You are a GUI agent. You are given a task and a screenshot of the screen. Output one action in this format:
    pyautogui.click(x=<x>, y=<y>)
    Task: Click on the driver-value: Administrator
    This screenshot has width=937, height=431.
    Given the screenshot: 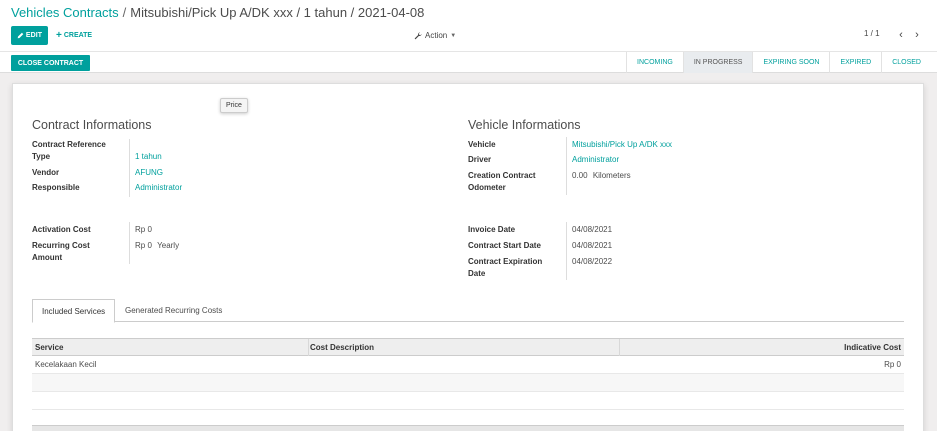 What is the action you would take?
    pyautogui.click(x=595, y=160)
    